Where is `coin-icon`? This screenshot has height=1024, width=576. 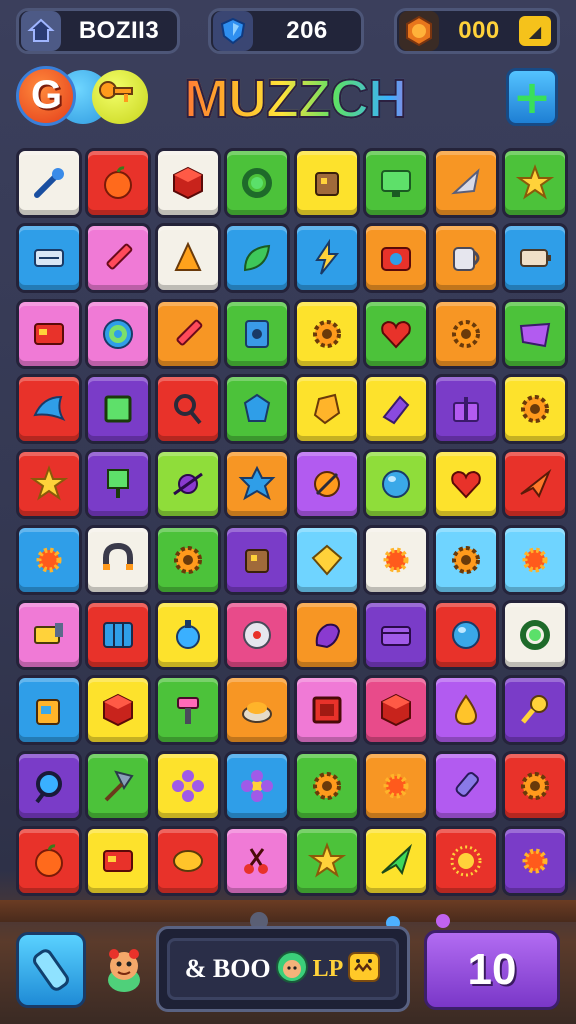
coin-icon is located at coordinates (419, 31).